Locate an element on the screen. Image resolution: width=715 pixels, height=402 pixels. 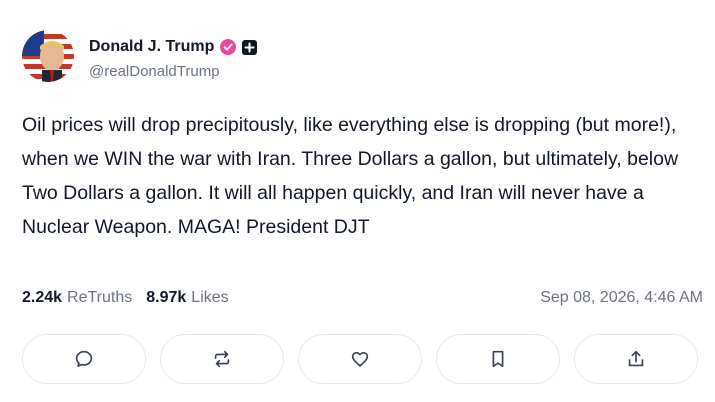
author-name-row: Donald J. Trump is located at coordinates (173, 47).